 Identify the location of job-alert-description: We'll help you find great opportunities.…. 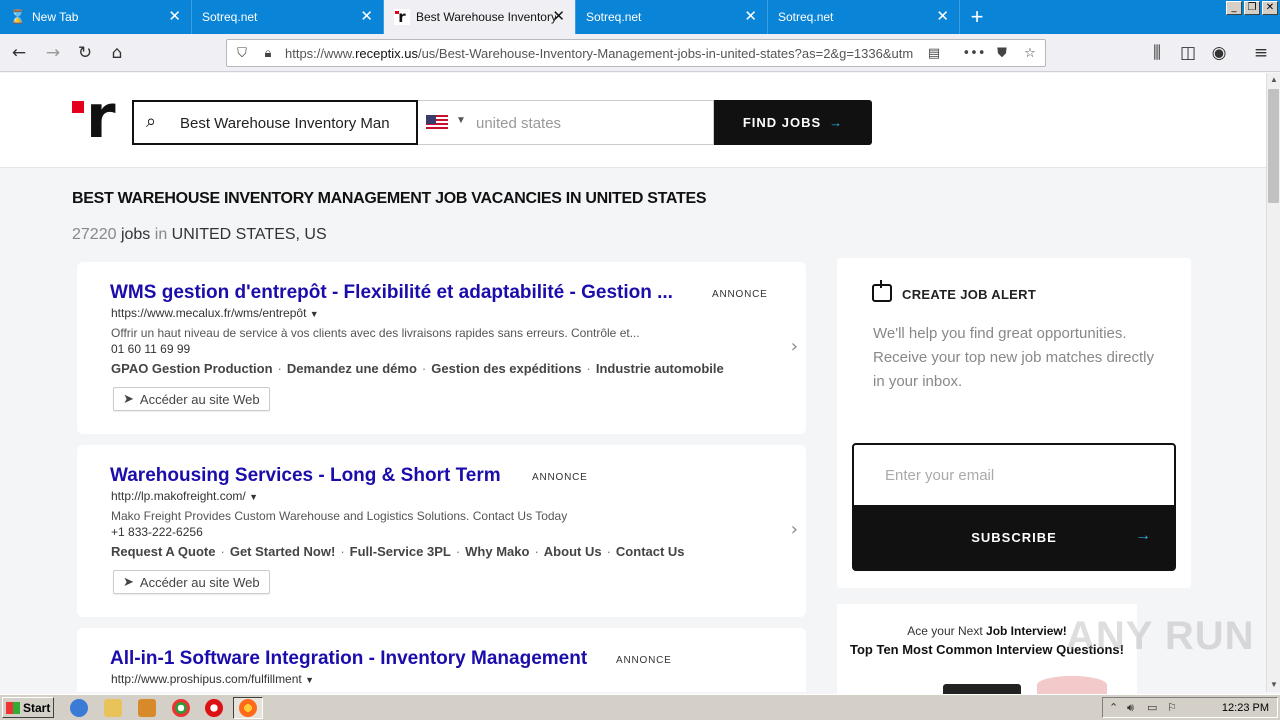
(1013, 357).